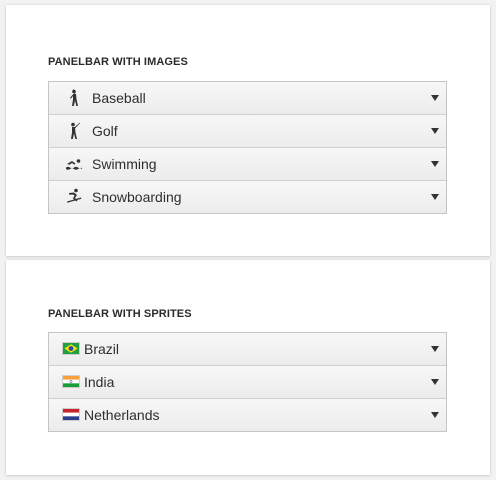 The height and width of the screenshot is (480, 496). Describe the element at coordinates (119, 98) in the screenshot. I see `panelbar-item-label: Baseball` at that location.